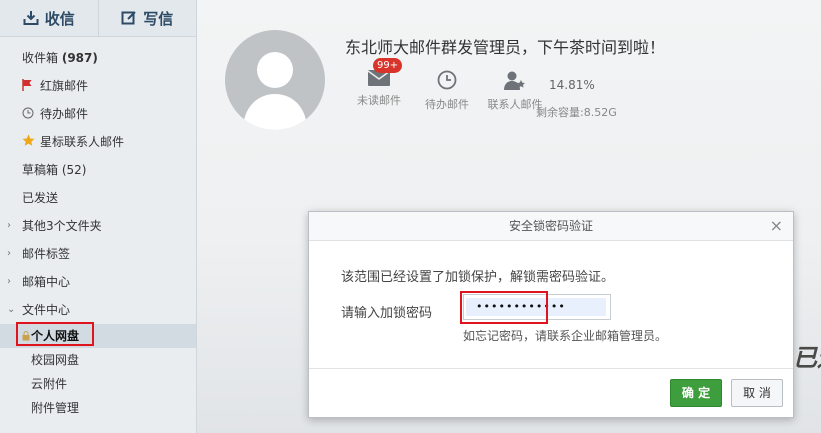 The image size is (821, 433). Describe the element at coordinates (807, 358) in the screenshot. I see `background-text: 已迹` at that location.